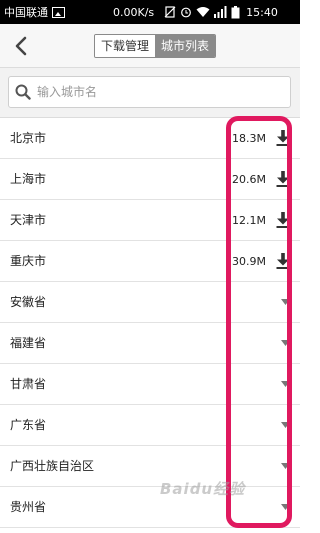 Image resolution: width=320 pixels, height=533 pixels. What do you see at coordinates (52, 466) in the screenshot?
I see `province-name: 广西壮族自治区` at bounding box center [52, 466].